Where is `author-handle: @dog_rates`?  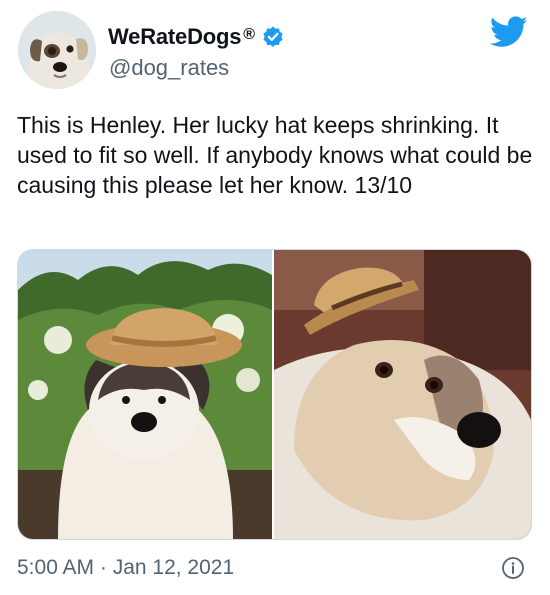 author-handle: @dog_rates is located at coordinates (169, 68).